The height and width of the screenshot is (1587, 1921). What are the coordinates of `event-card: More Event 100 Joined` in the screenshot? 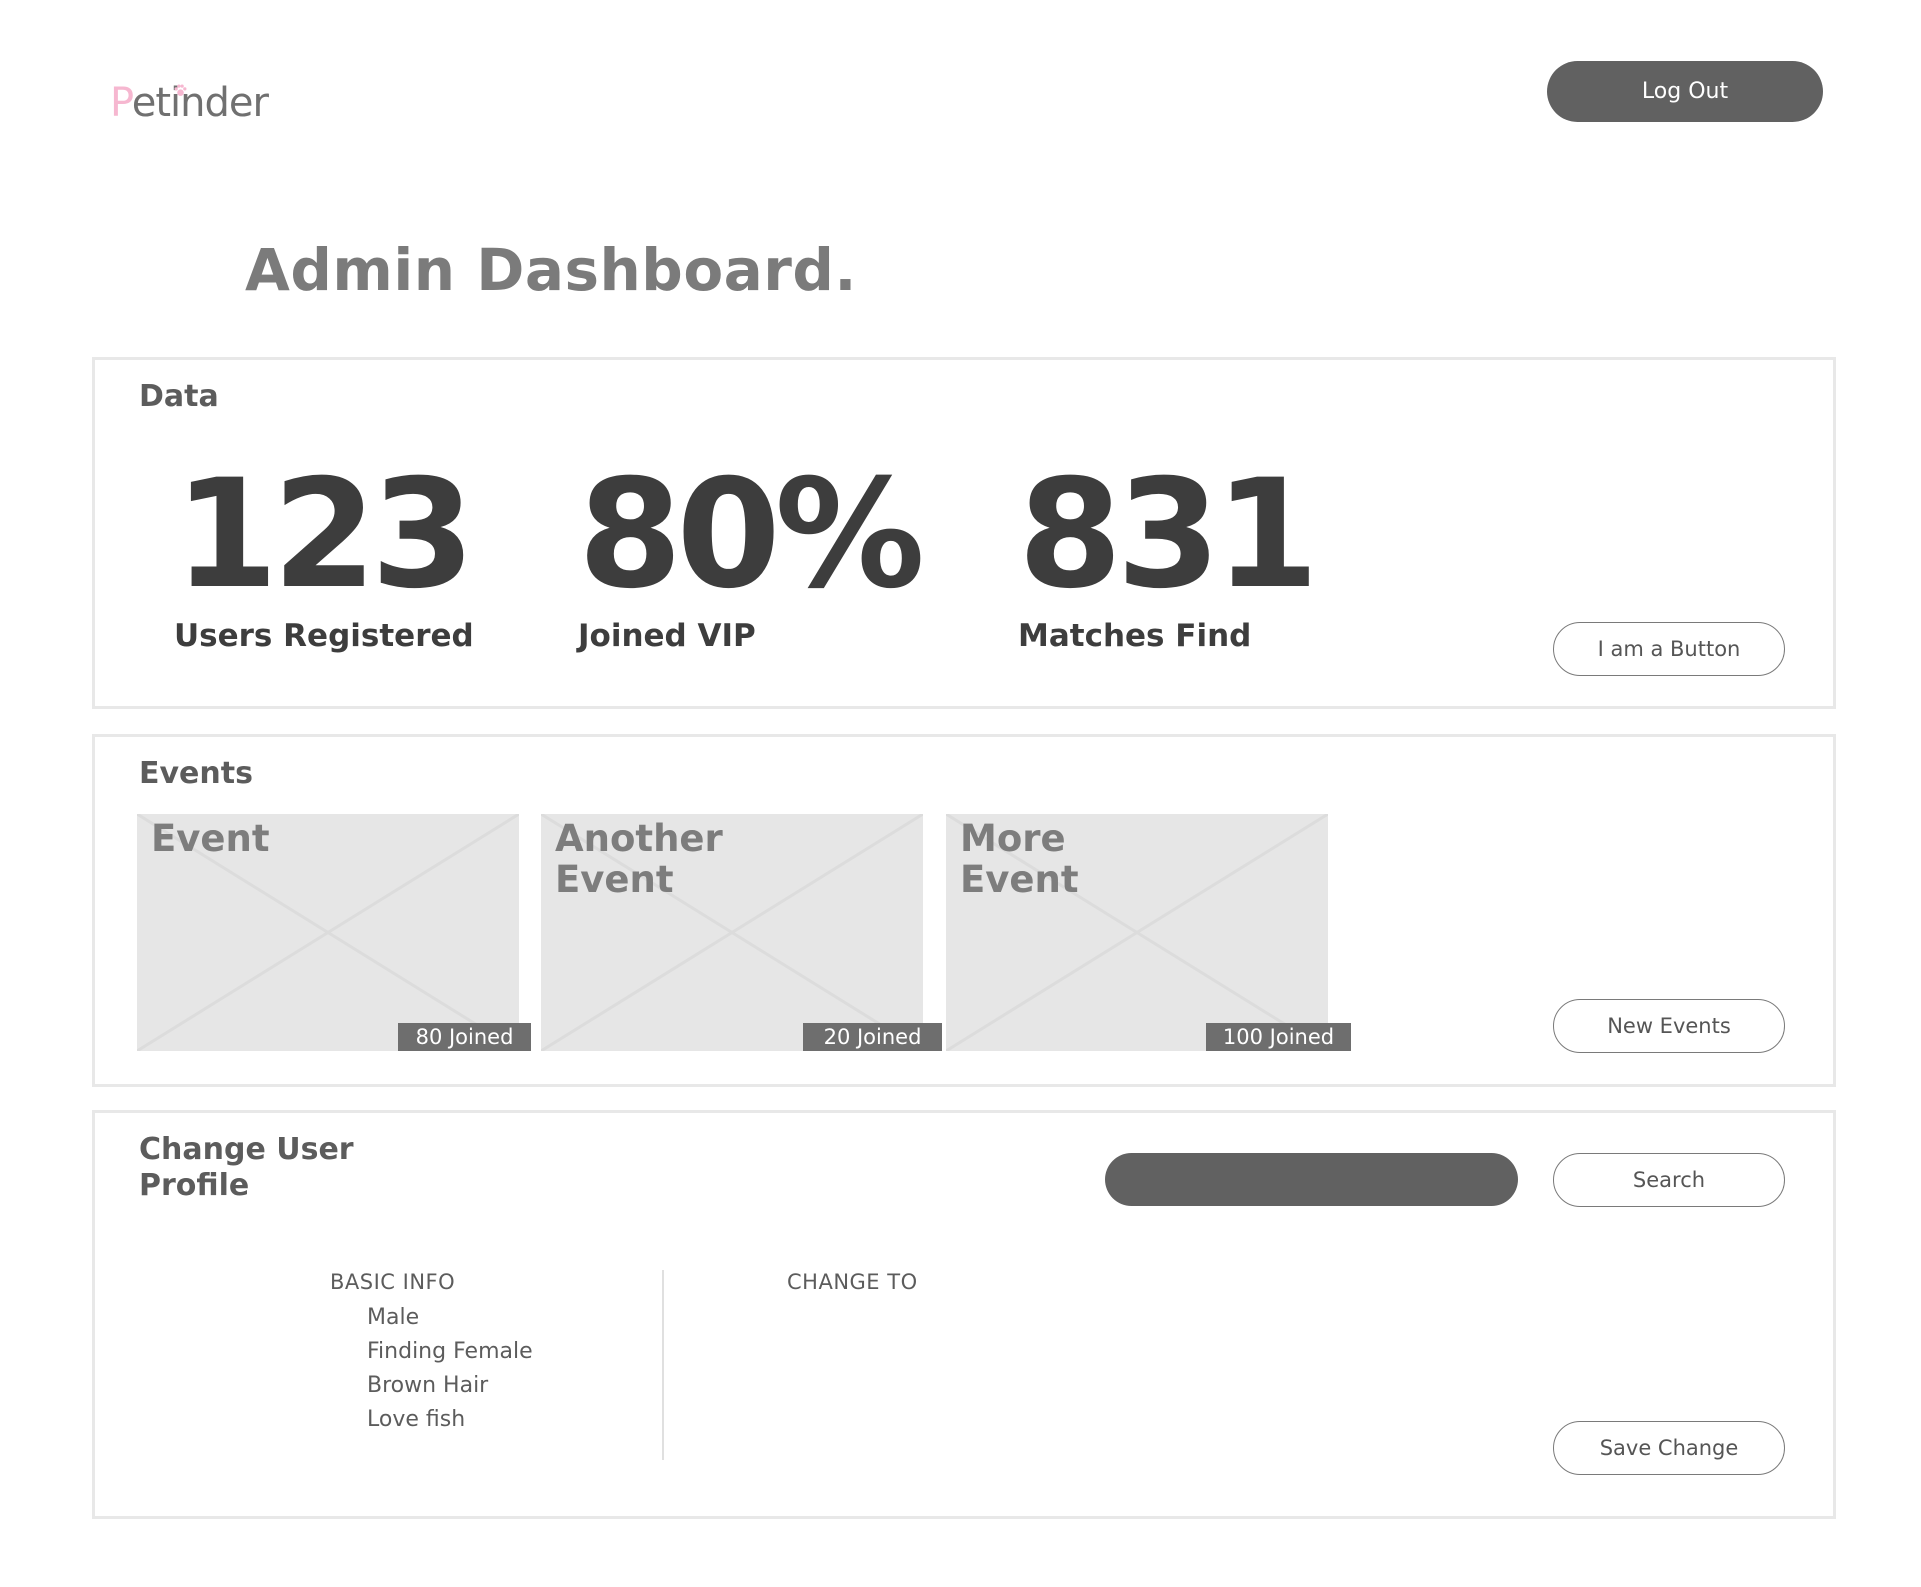 It's located at (1148, 932).